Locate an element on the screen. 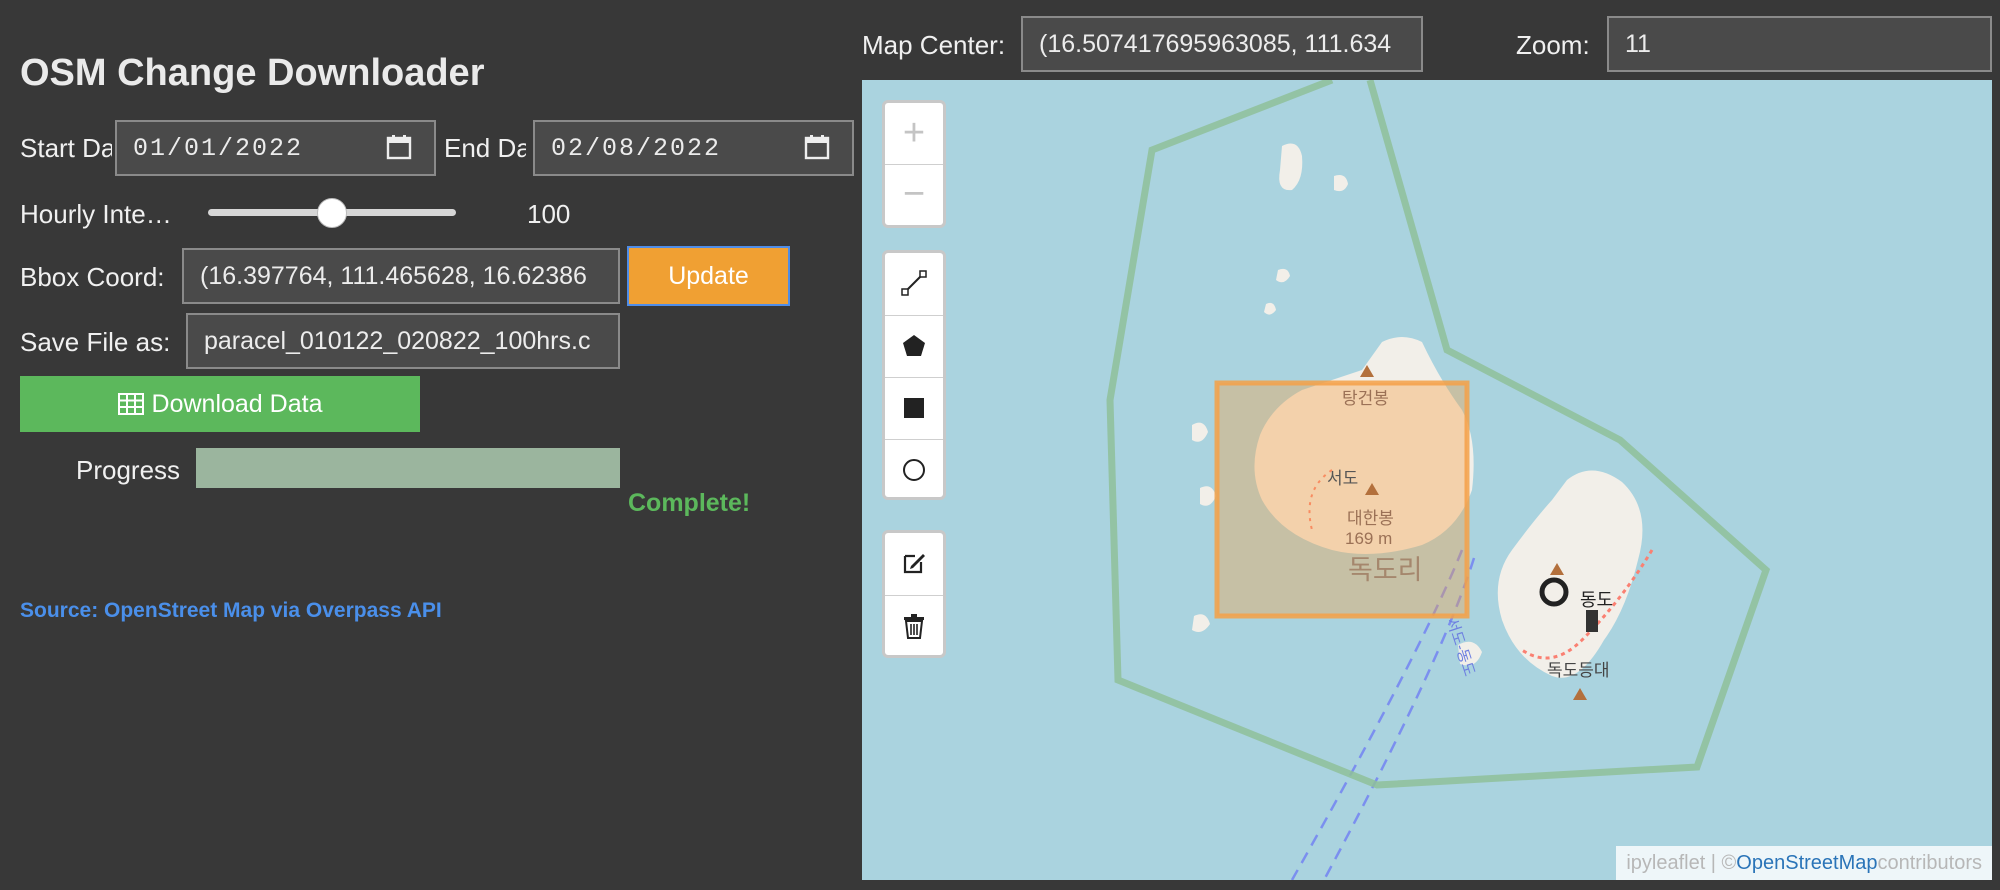 This screenshot has width=2000, height=890. save-file-input: paracel_010122_020822_100hrs.c is located at coordinates (403, 341).